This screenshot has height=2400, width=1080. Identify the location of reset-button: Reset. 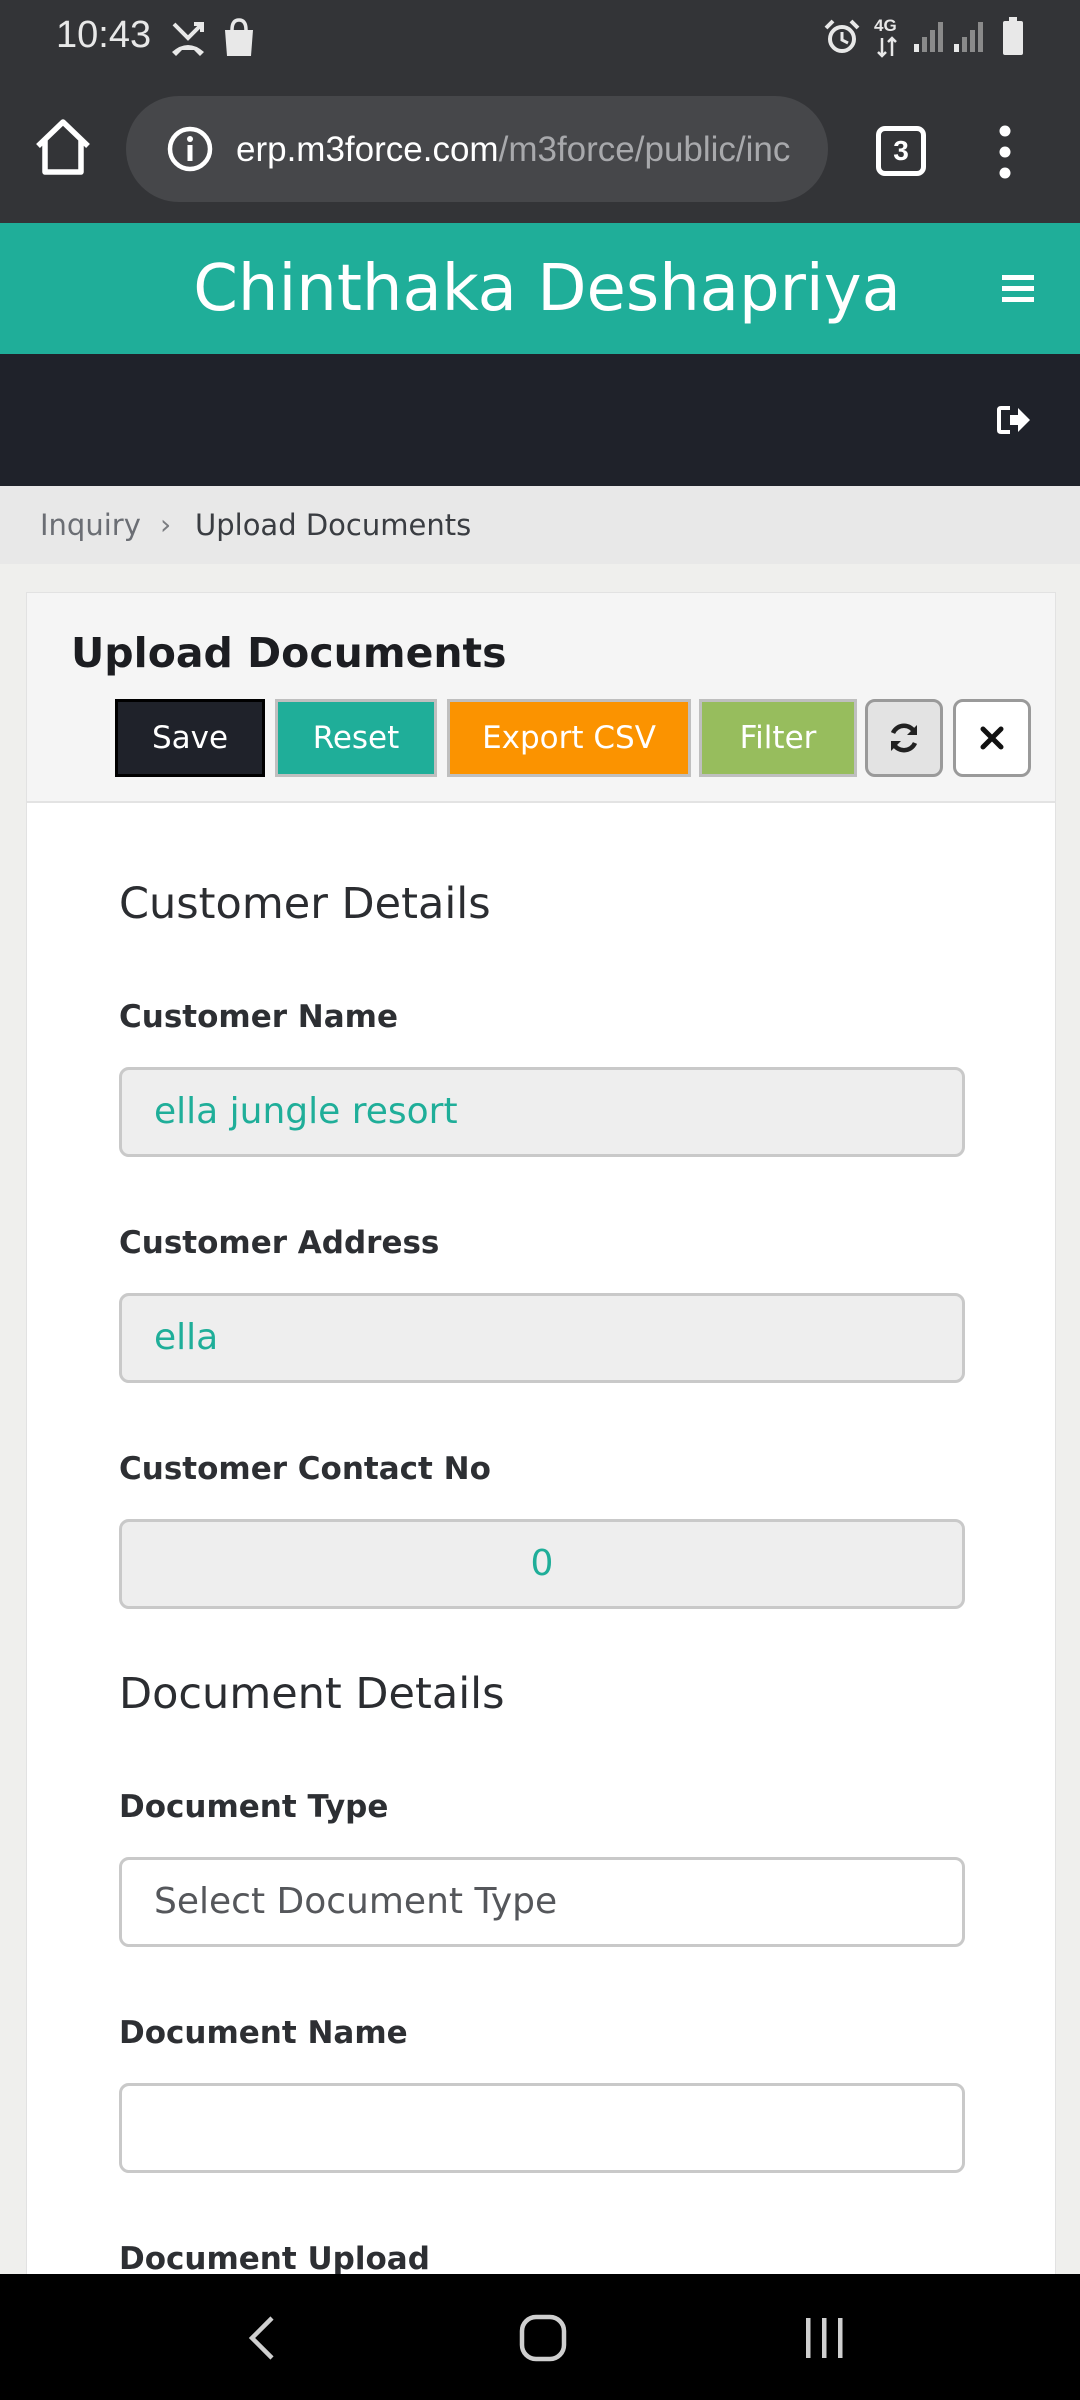
(356, 738).